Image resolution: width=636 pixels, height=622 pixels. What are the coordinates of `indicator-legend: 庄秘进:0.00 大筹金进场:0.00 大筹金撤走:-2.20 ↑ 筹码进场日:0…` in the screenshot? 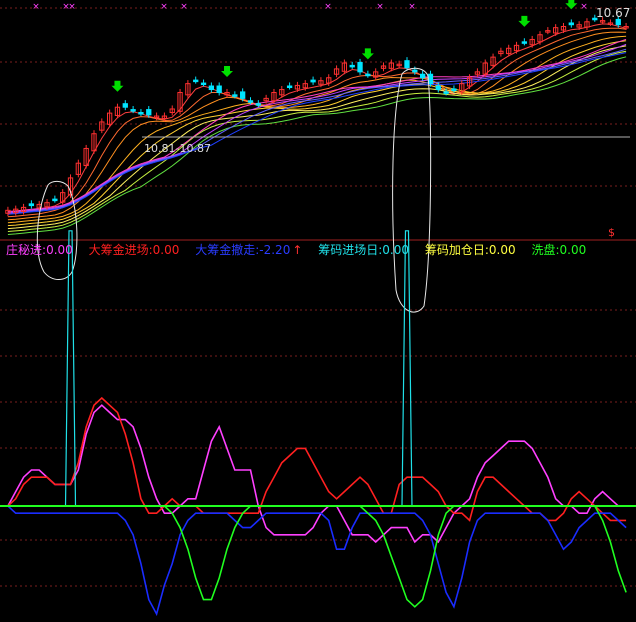 It's located at (302, 250).